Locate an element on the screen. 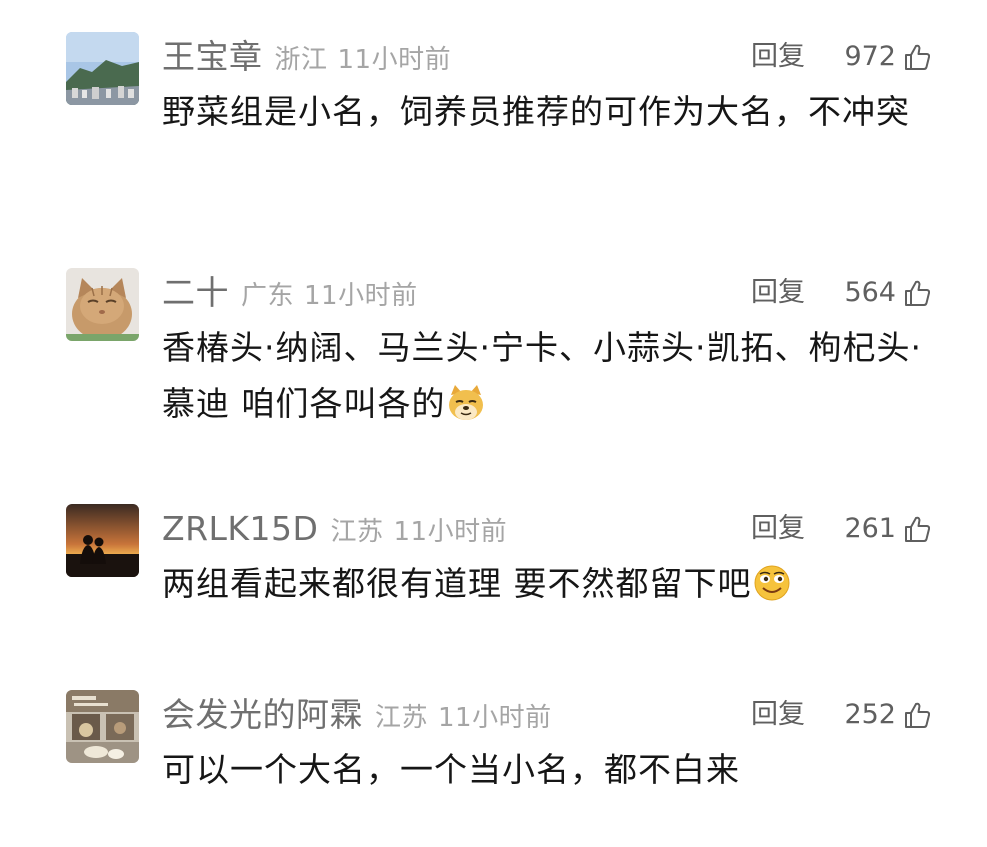  like-count: 261 is located at coordinates (870, 528).